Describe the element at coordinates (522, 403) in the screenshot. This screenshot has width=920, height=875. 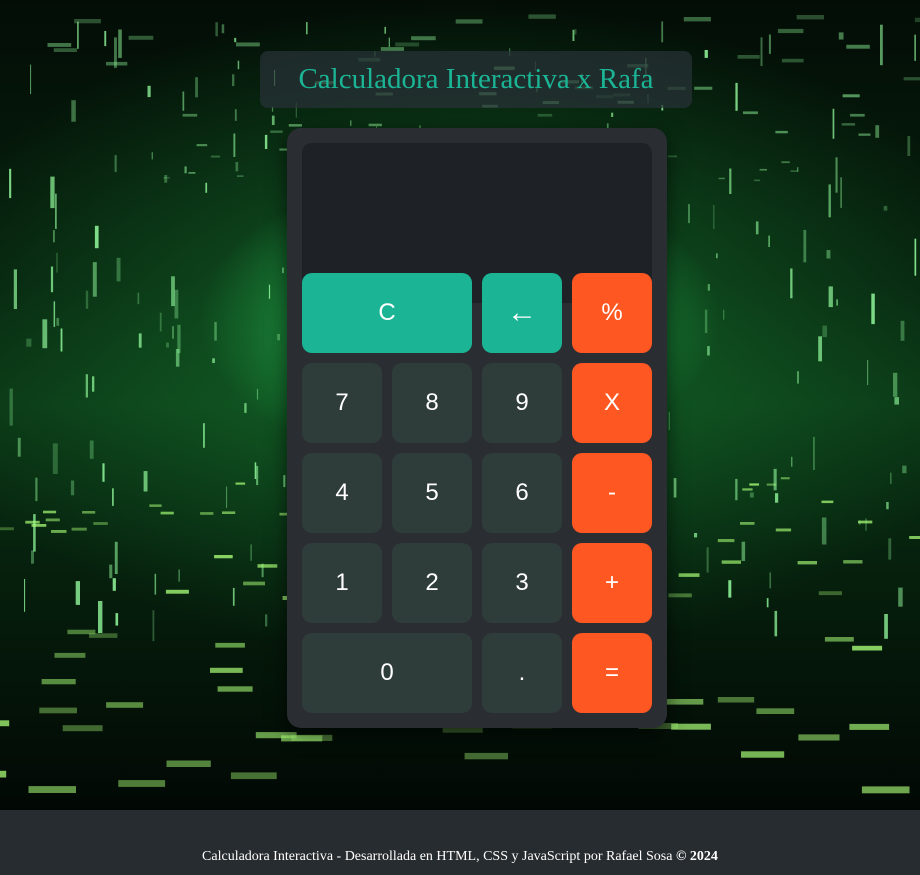
I see `digit-9-button: 9` at that location.